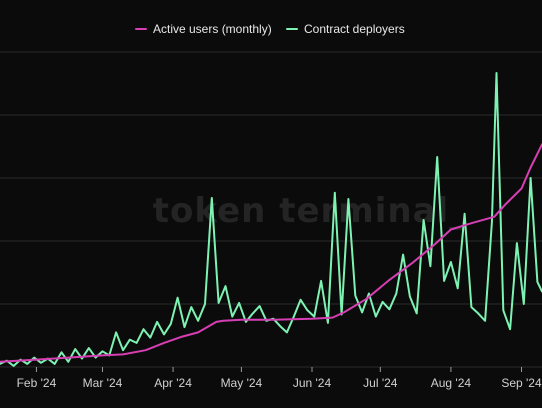  Describe the element at coordinates (312, 383) in the screenshot. I see `x-tick-label: Jun '24` at that location.